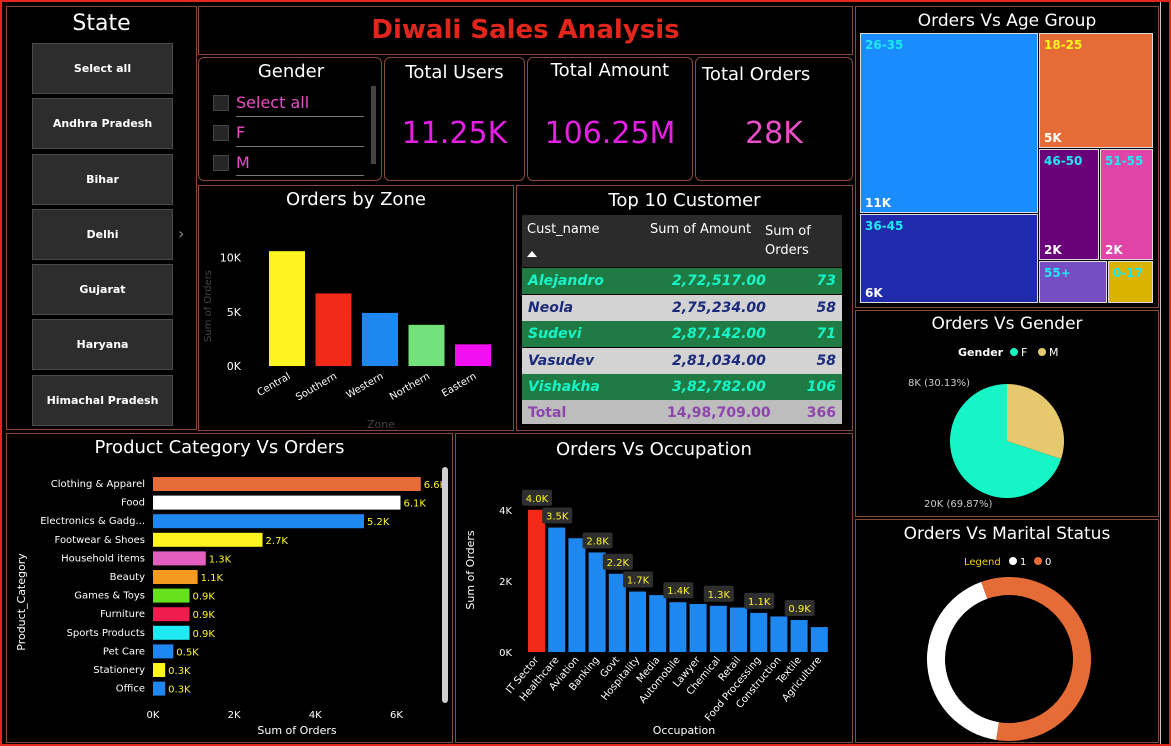 Image resolution: width=1171 pixels, height=746 pixels. I want to click on treemap-tile-value: 5K, so click(1053, 138).